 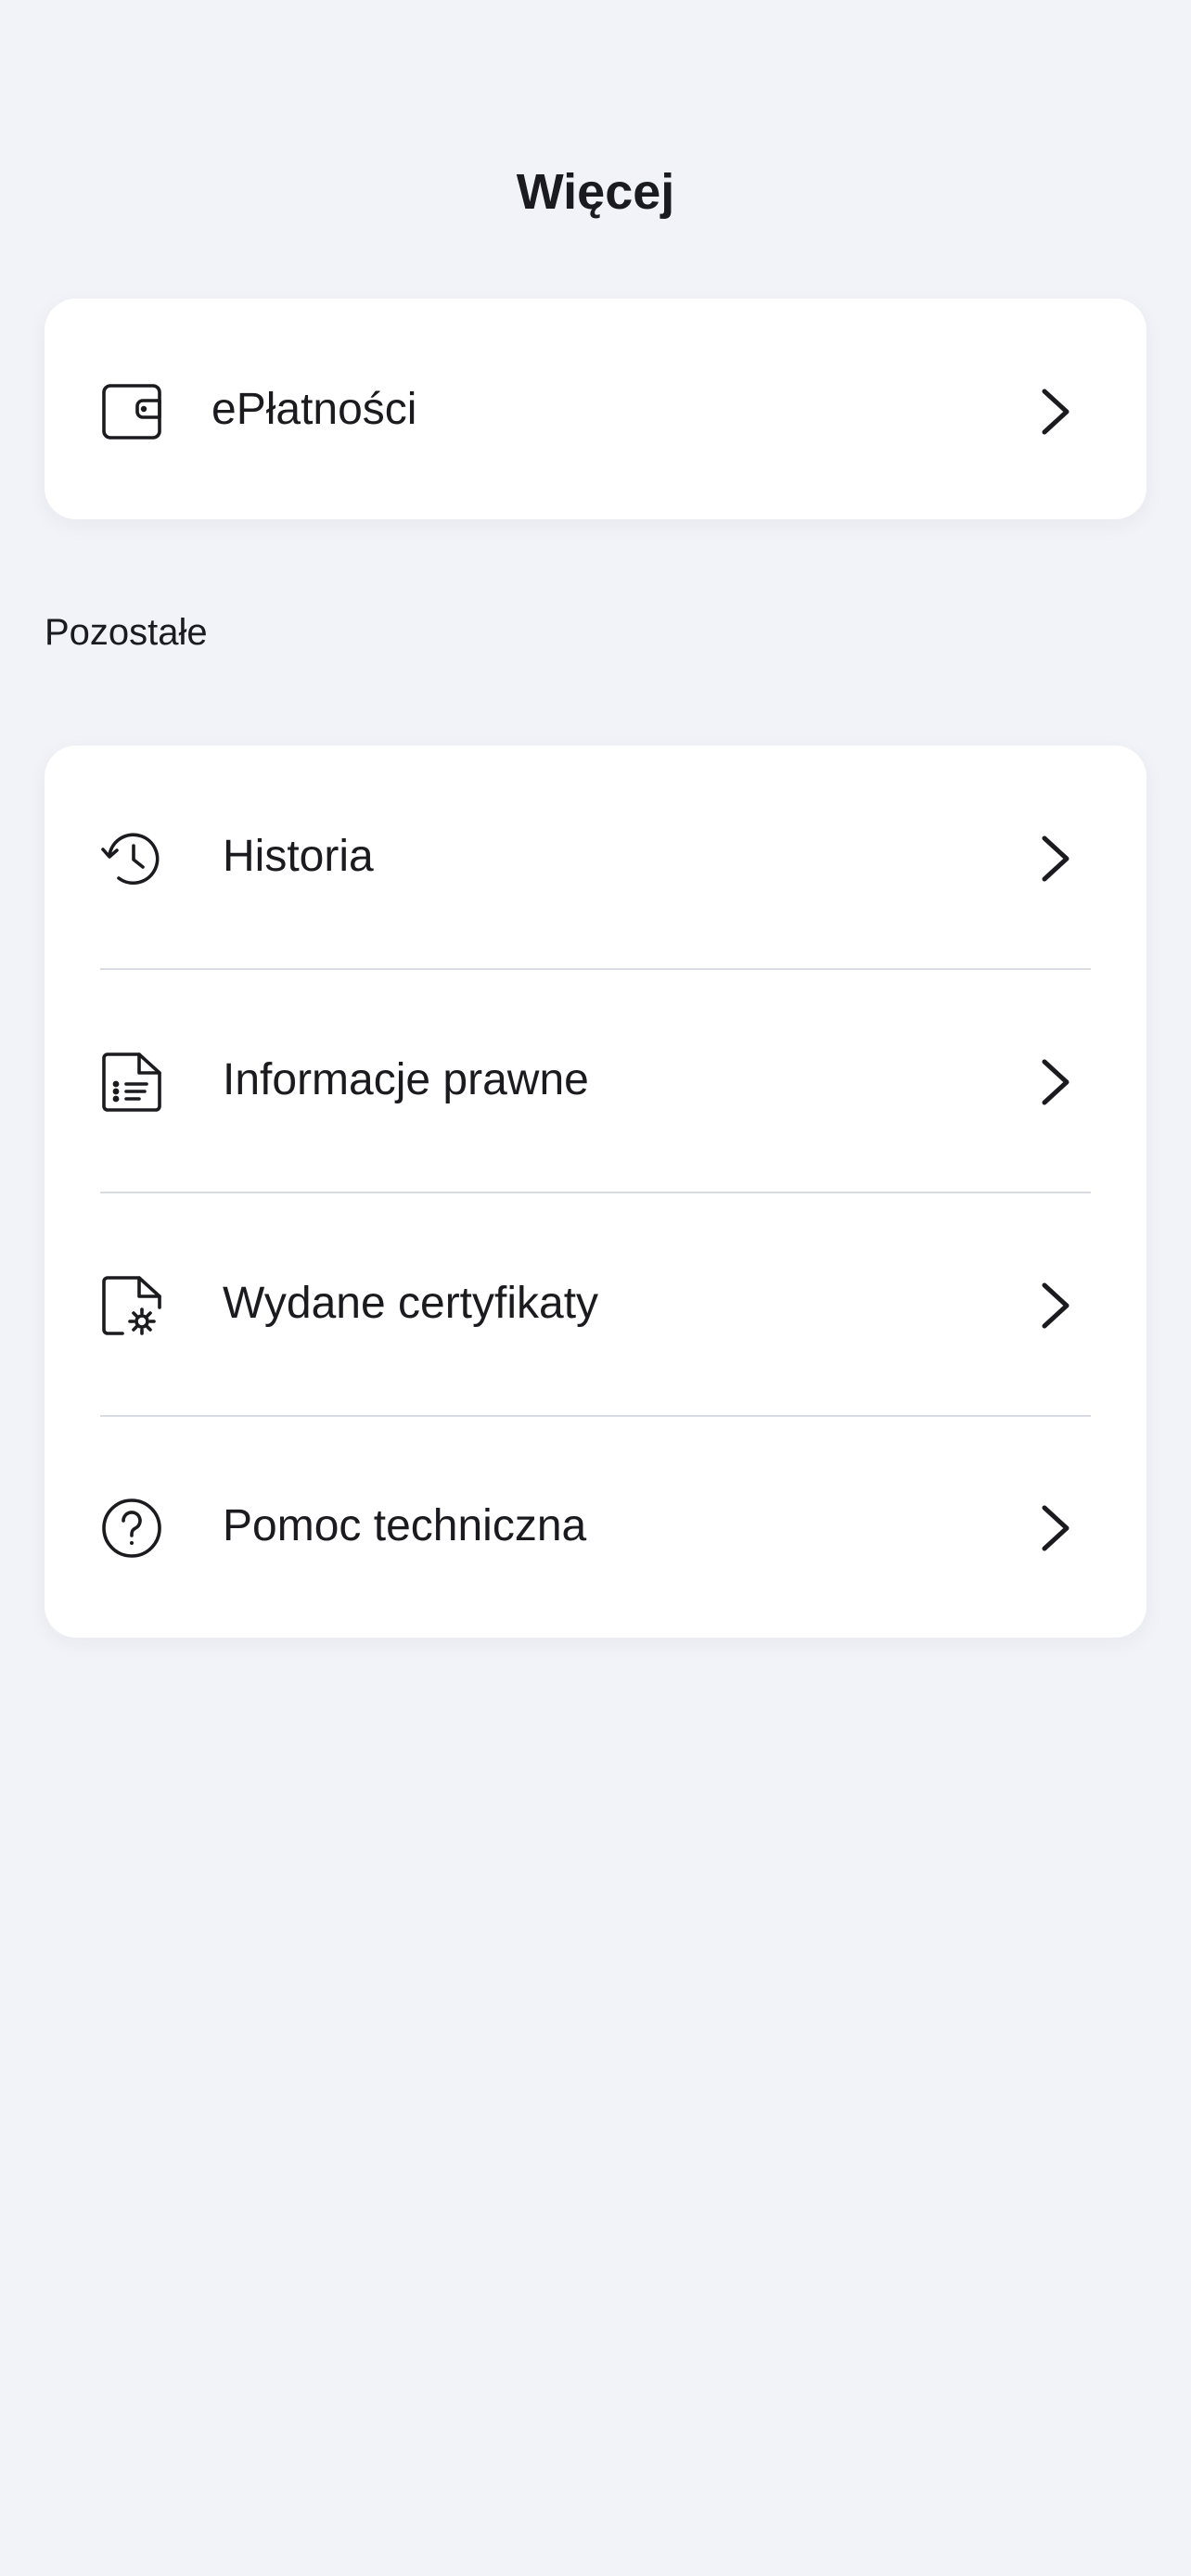 I want to click on menu-item-label: Pomoc techniczna, so click(x=405, y=1525).